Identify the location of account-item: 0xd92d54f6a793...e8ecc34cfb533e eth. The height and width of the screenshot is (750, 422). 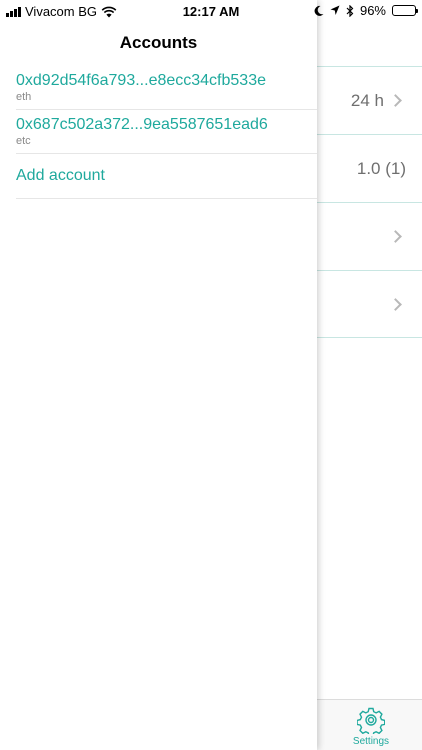
(166, 88).